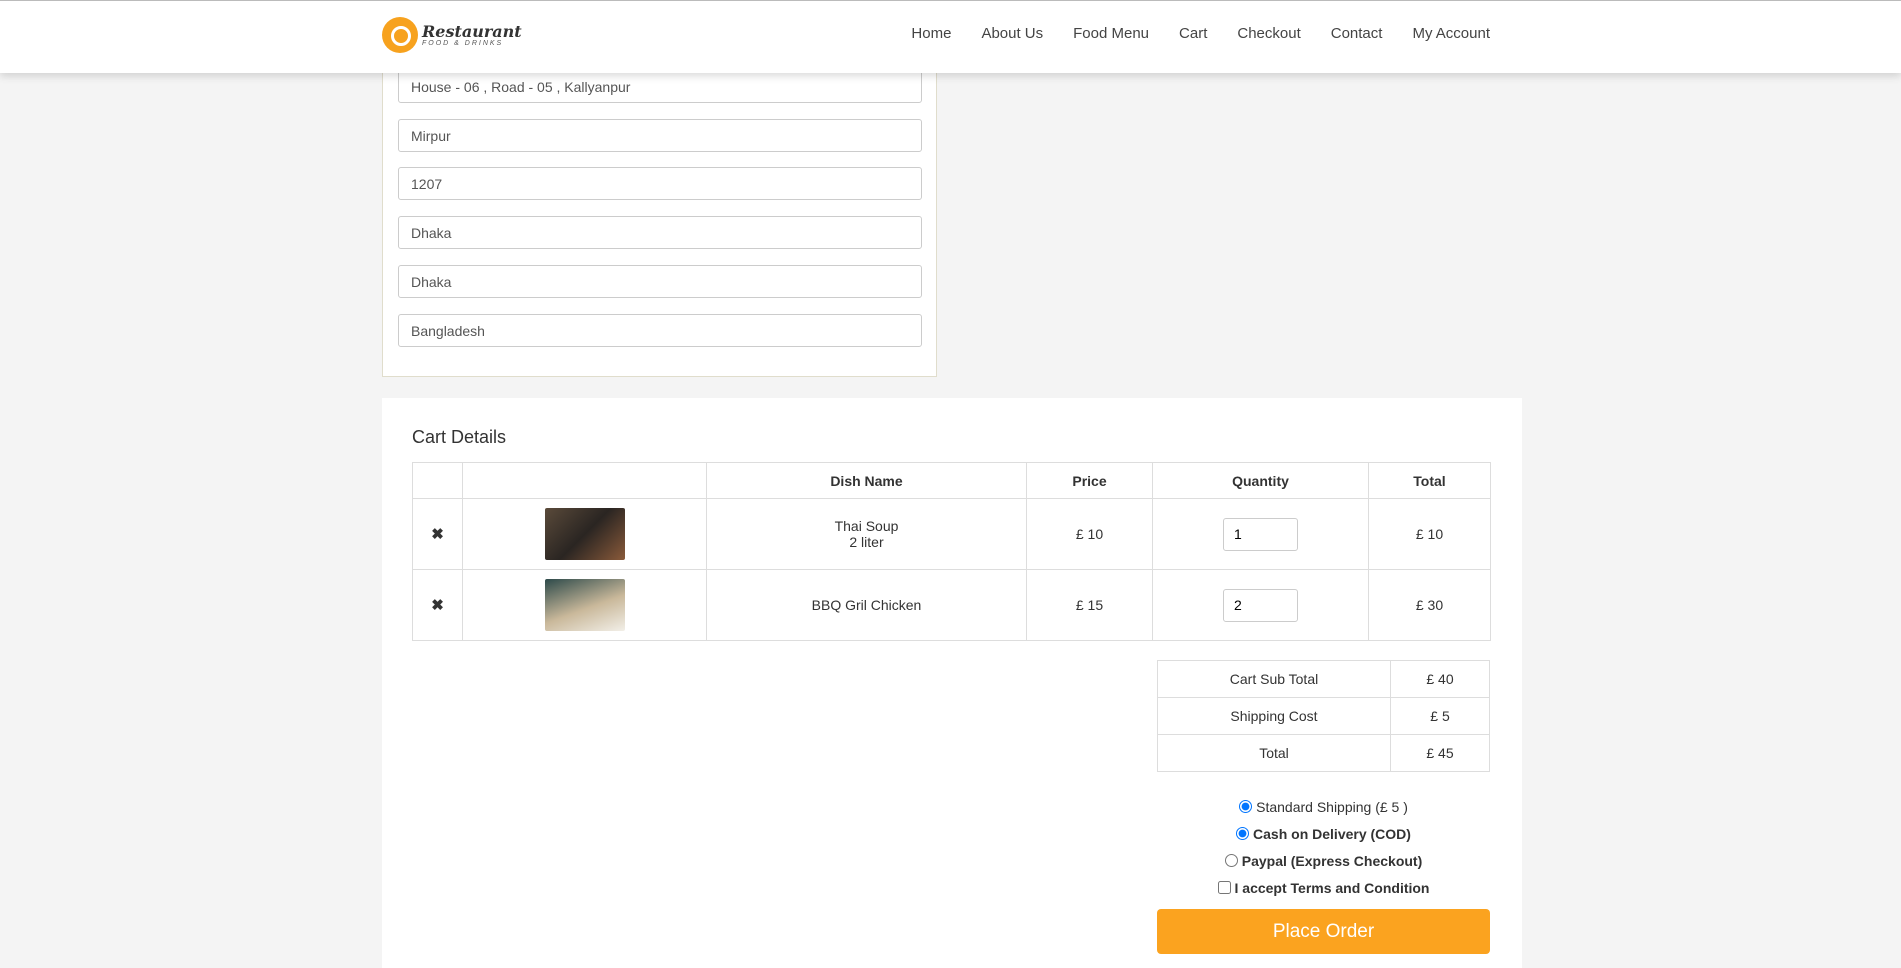 This screenshot has height=968, width=1901. I want to click on address-input, so click(660, 86).